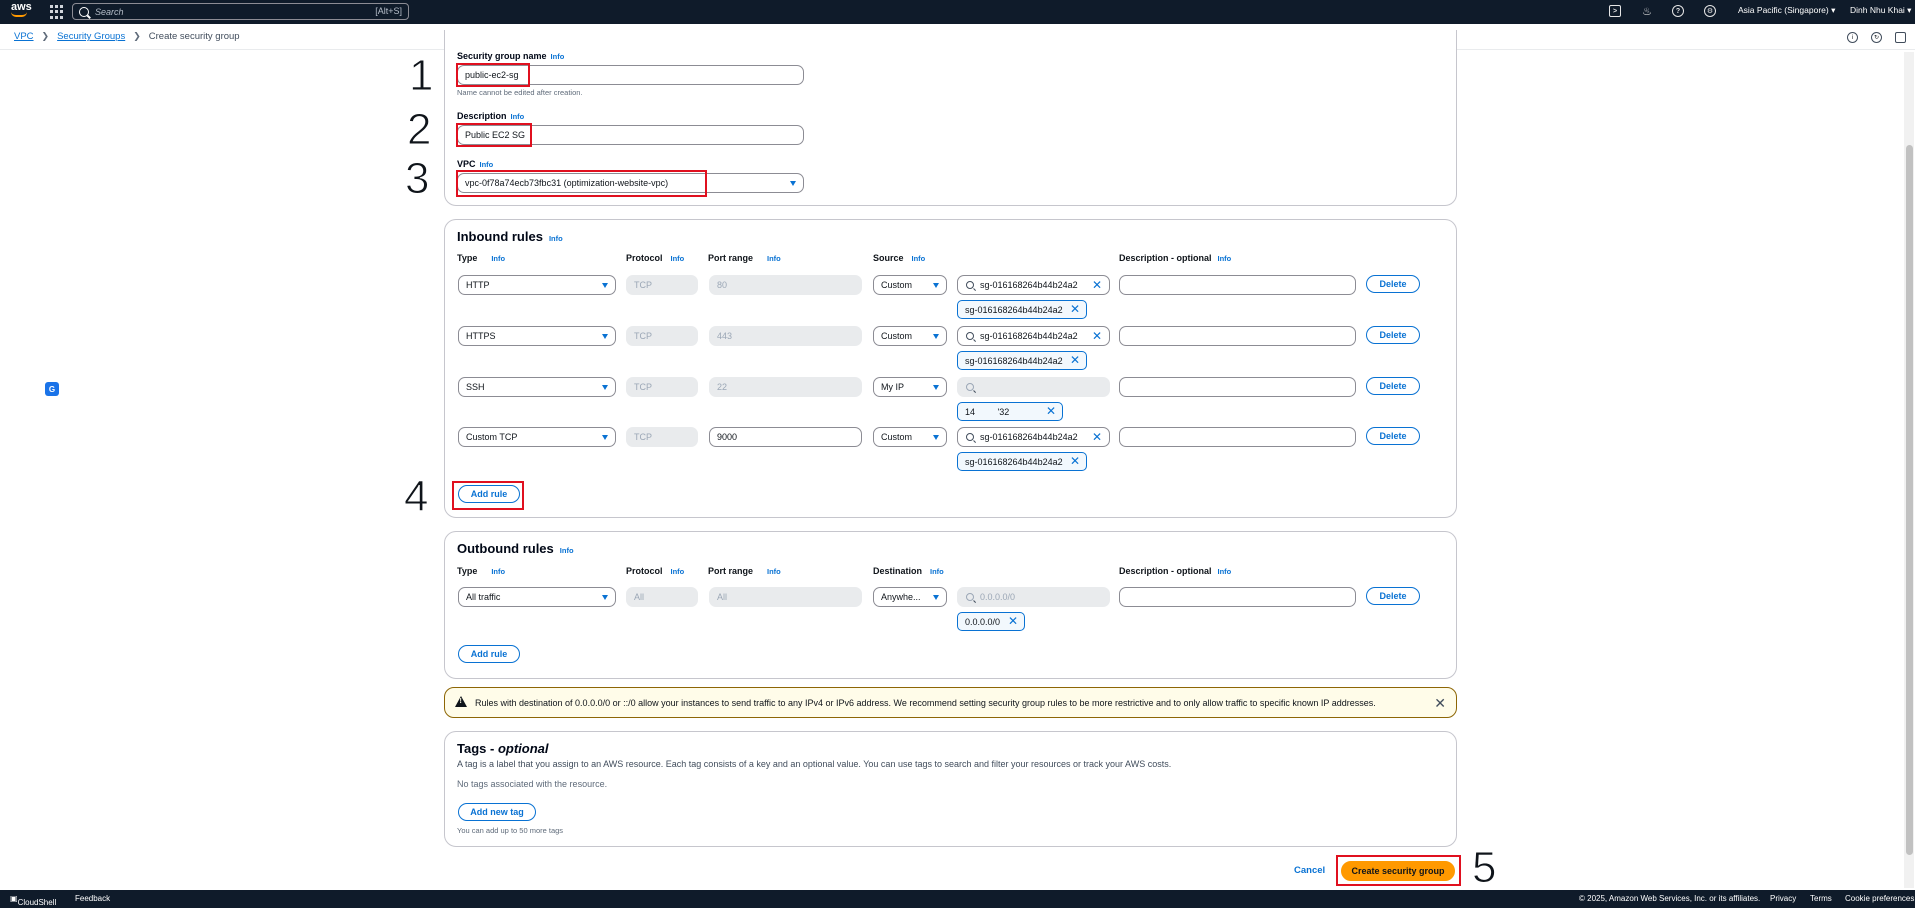 This screenshot has width=1915, height=908. I want to click on terms-link: Terms, so click(1821, 898).